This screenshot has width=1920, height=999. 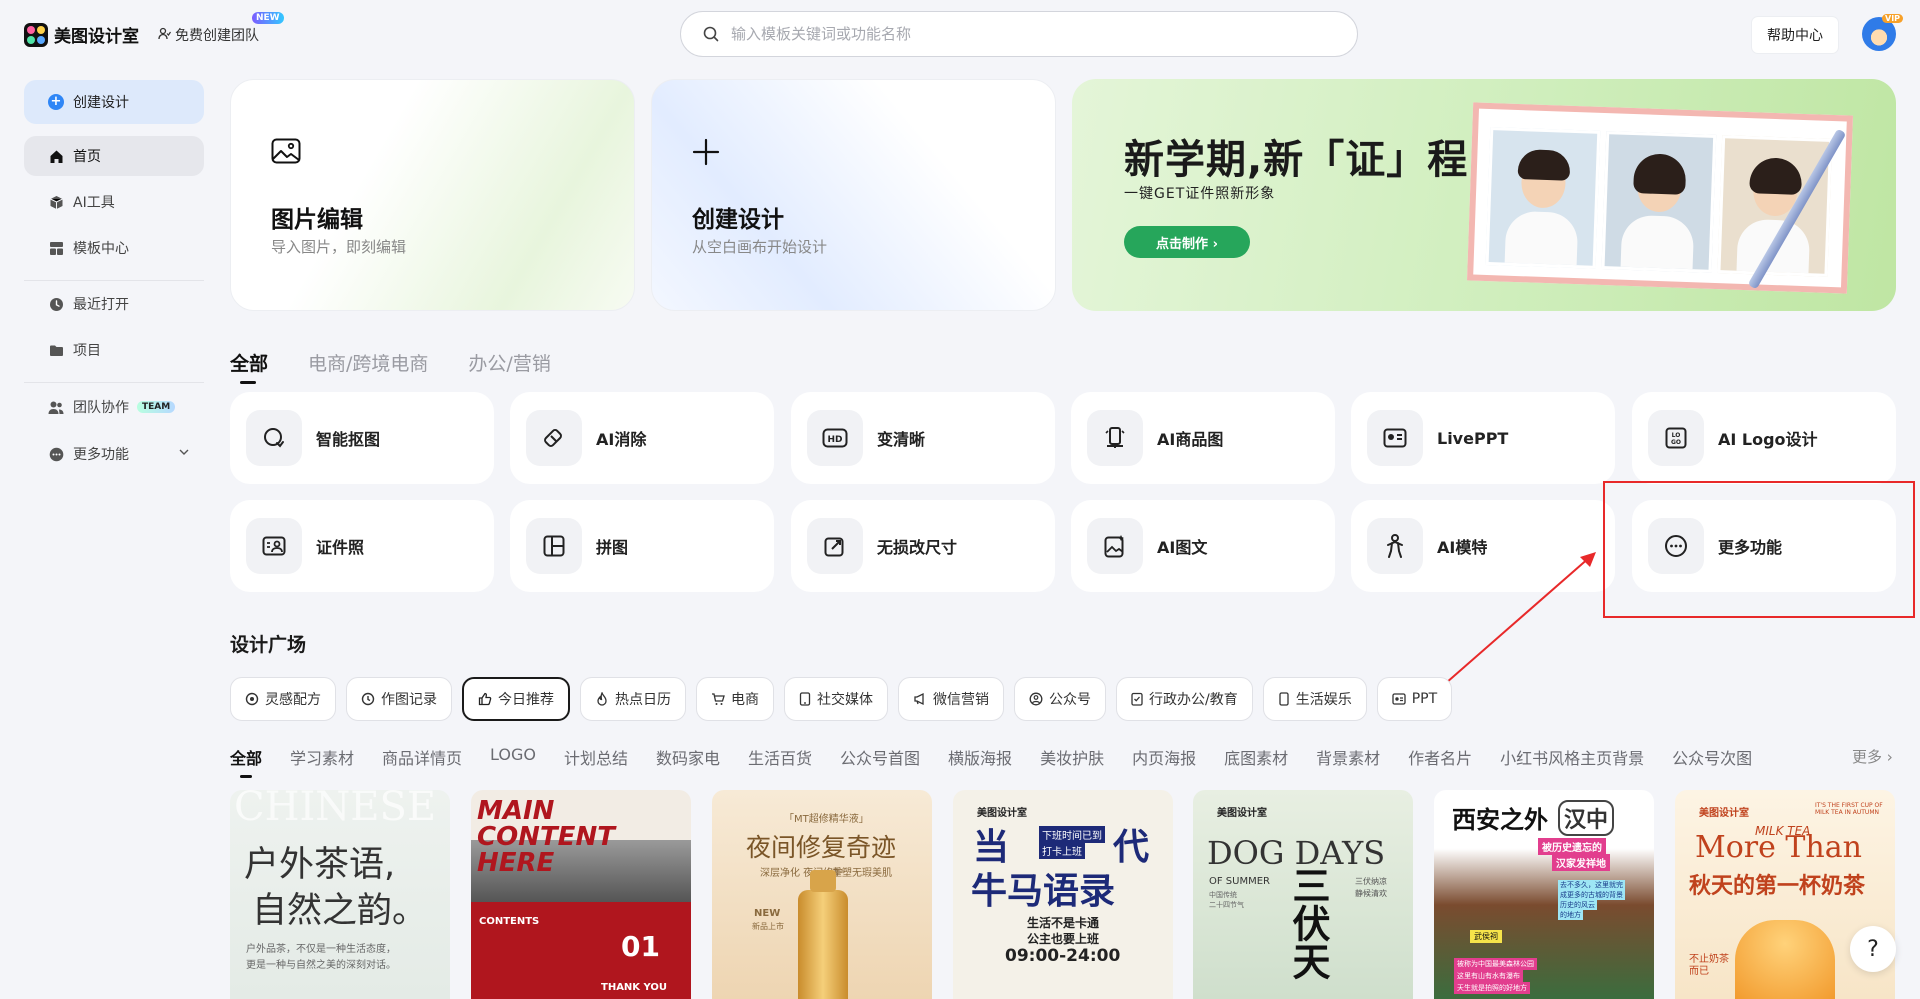 I want to click on sub-tab: 美妆护肤, so click(x=1072, y=757).